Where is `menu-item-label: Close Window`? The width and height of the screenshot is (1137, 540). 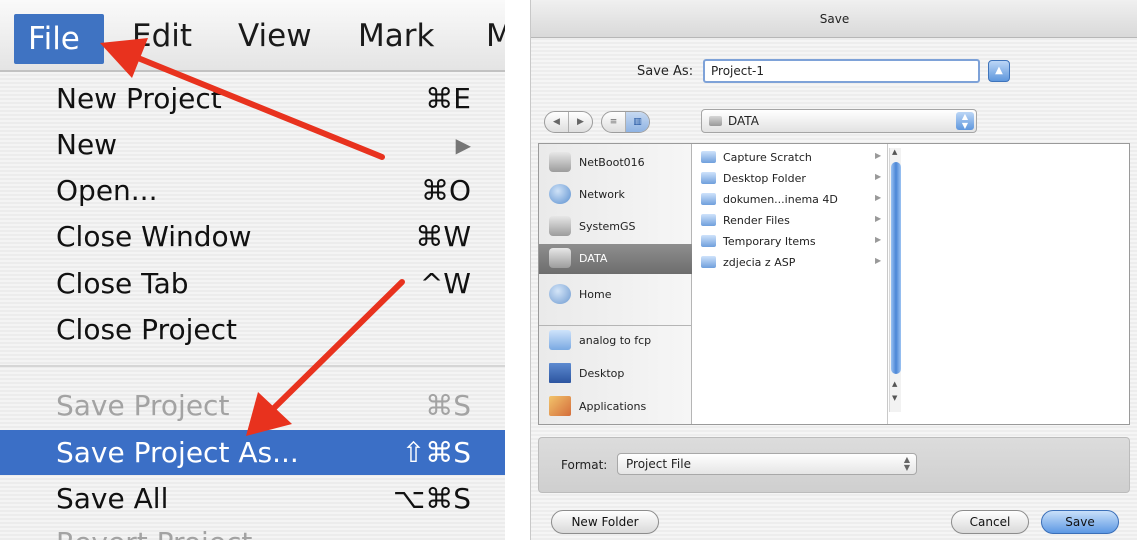 menu-item-label: Close Window is located at coordinates (154, 236).